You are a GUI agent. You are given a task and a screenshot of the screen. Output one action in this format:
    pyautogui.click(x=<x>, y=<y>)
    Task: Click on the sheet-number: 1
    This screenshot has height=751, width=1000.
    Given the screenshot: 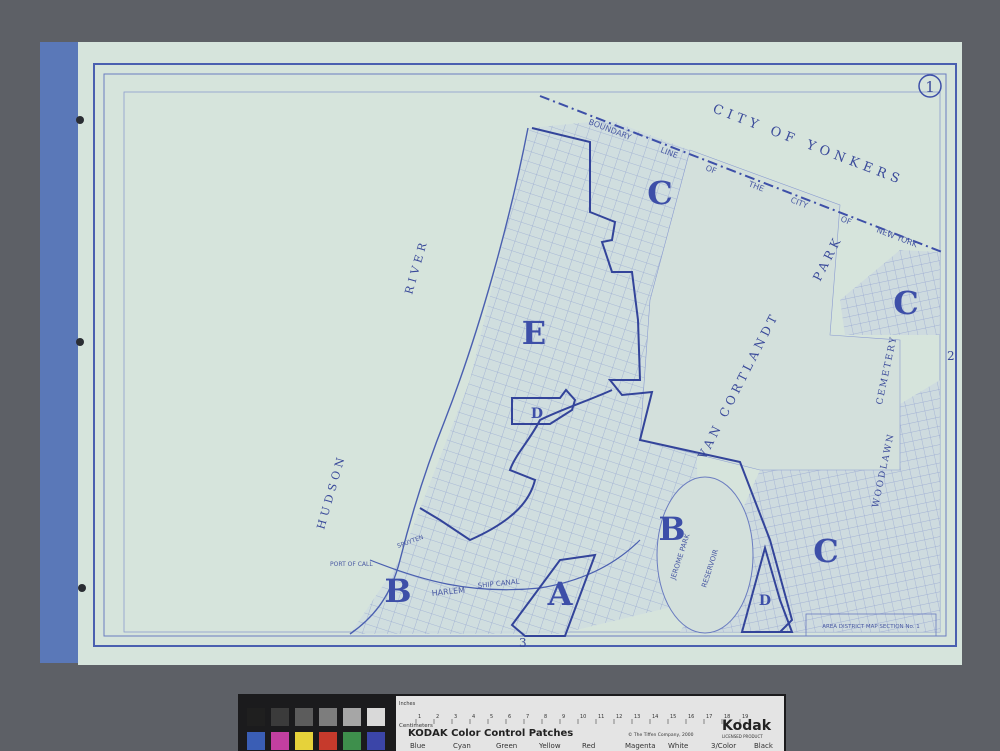 What is the action you would take?
    pyautogui.click(x=930, y=87)
    